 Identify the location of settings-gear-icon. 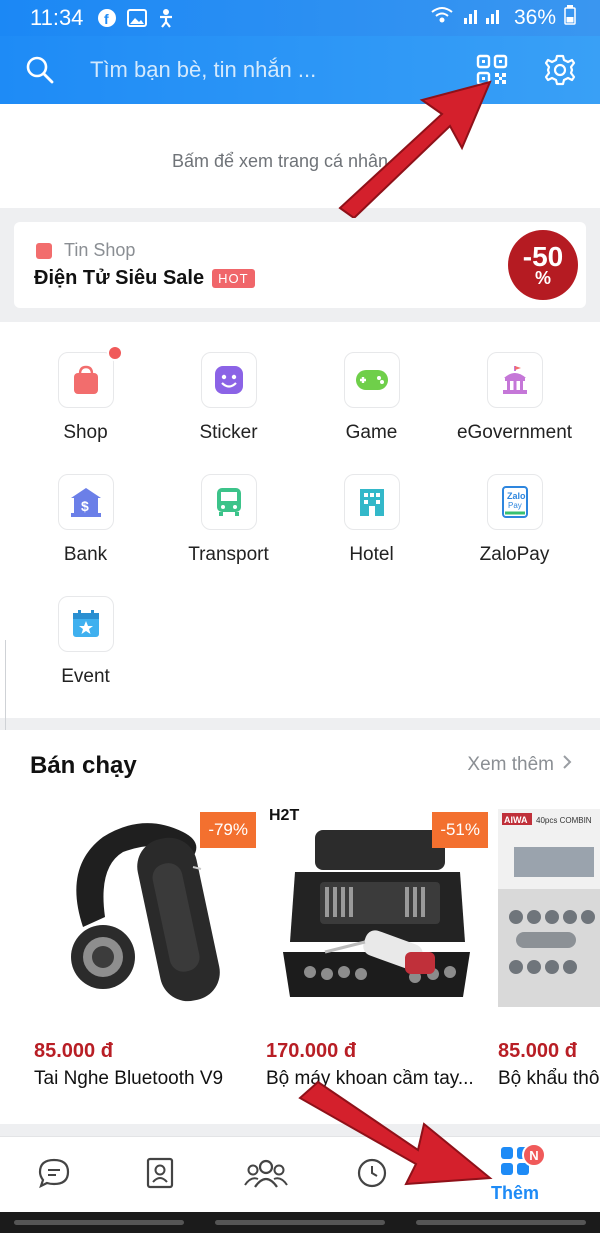
(560, 70).